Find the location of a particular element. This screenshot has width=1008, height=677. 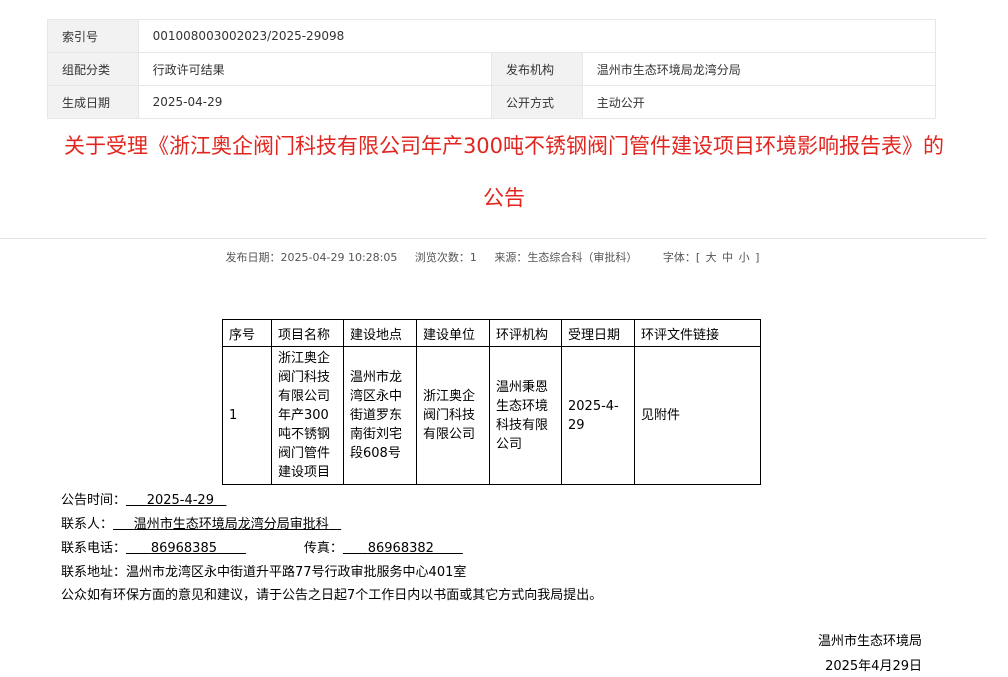

cell-line: 科技有限 is located at coordinates (522, 425).